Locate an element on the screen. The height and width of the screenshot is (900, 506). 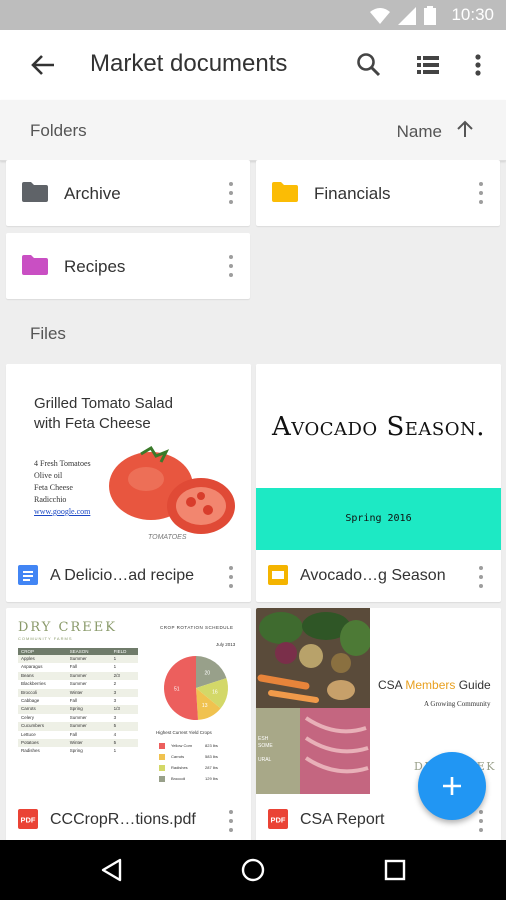
add-button is located at coordinates (452, 786).